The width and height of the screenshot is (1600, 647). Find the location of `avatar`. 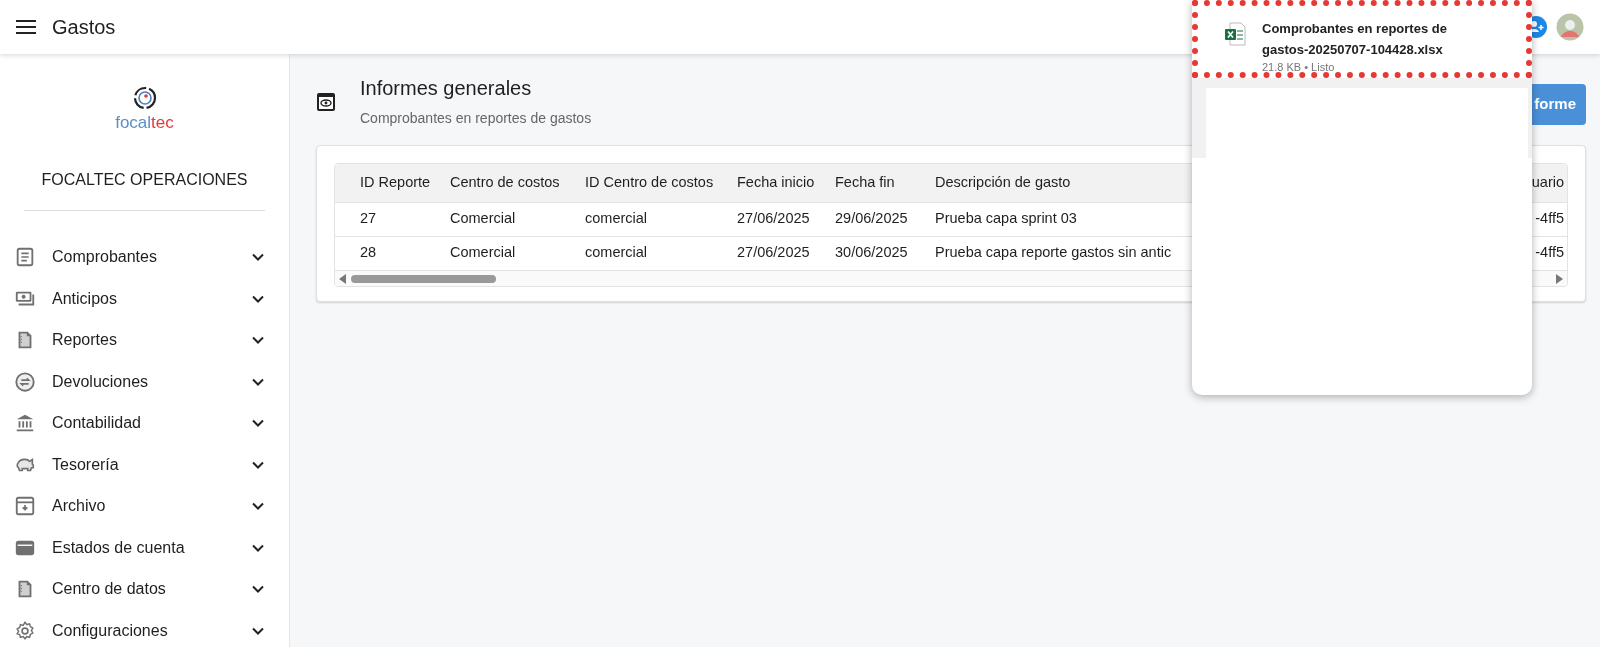

avatar is located at coordinates (1570, 27).